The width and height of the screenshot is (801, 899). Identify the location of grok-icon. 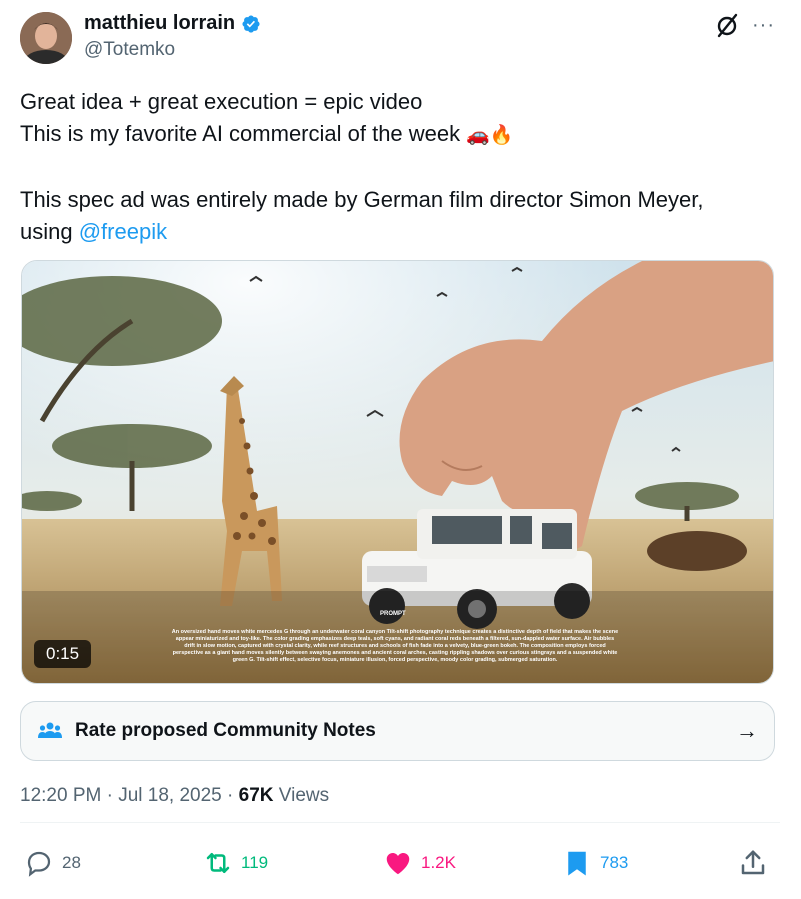
(727, 25).